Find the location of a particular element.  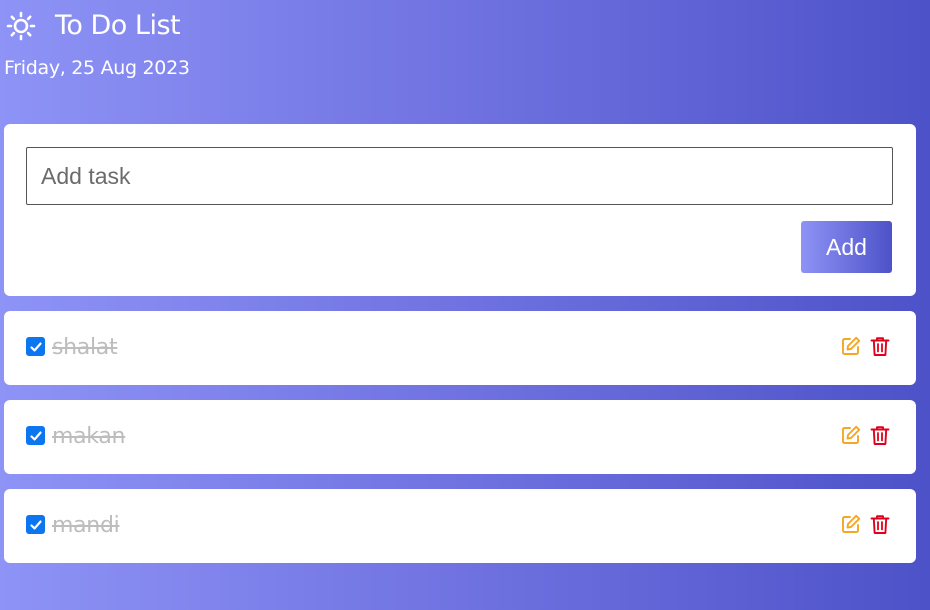

task-text: mandi is located at coordinates (86, 525).